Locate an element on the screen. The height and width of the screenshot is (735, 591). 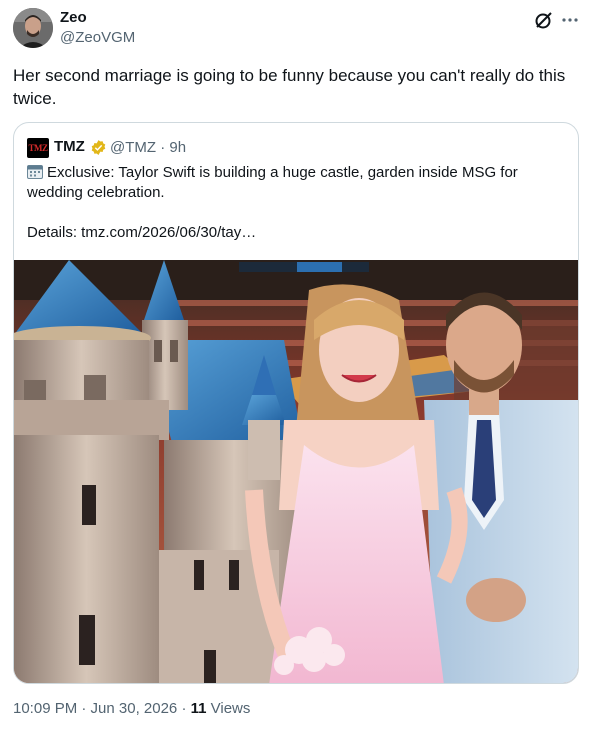
quoted-author-name: TMZ is located at coordinates (69, 146).